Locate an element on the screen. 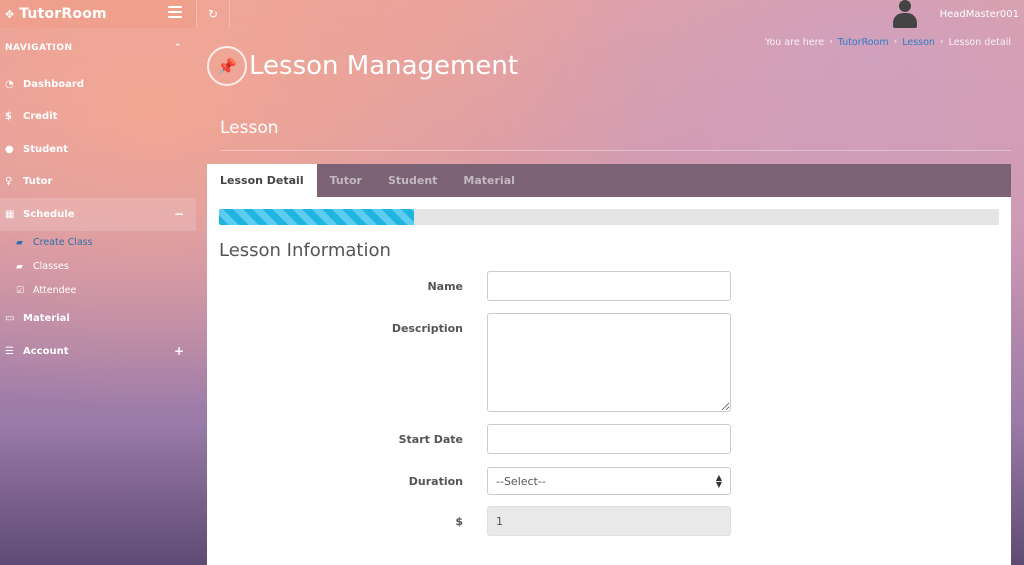 This screenshot has width=1024, height=565. sidebar-subitem-label: Classes is located at coordinates (51, 266).